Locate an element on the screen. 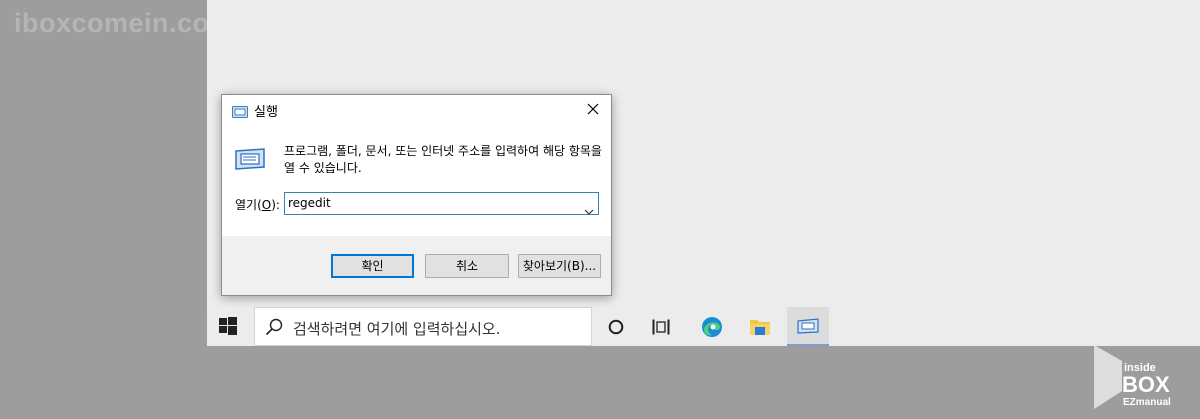  watermark-text: iboxcomein.com is located at coordinates (124, 23).